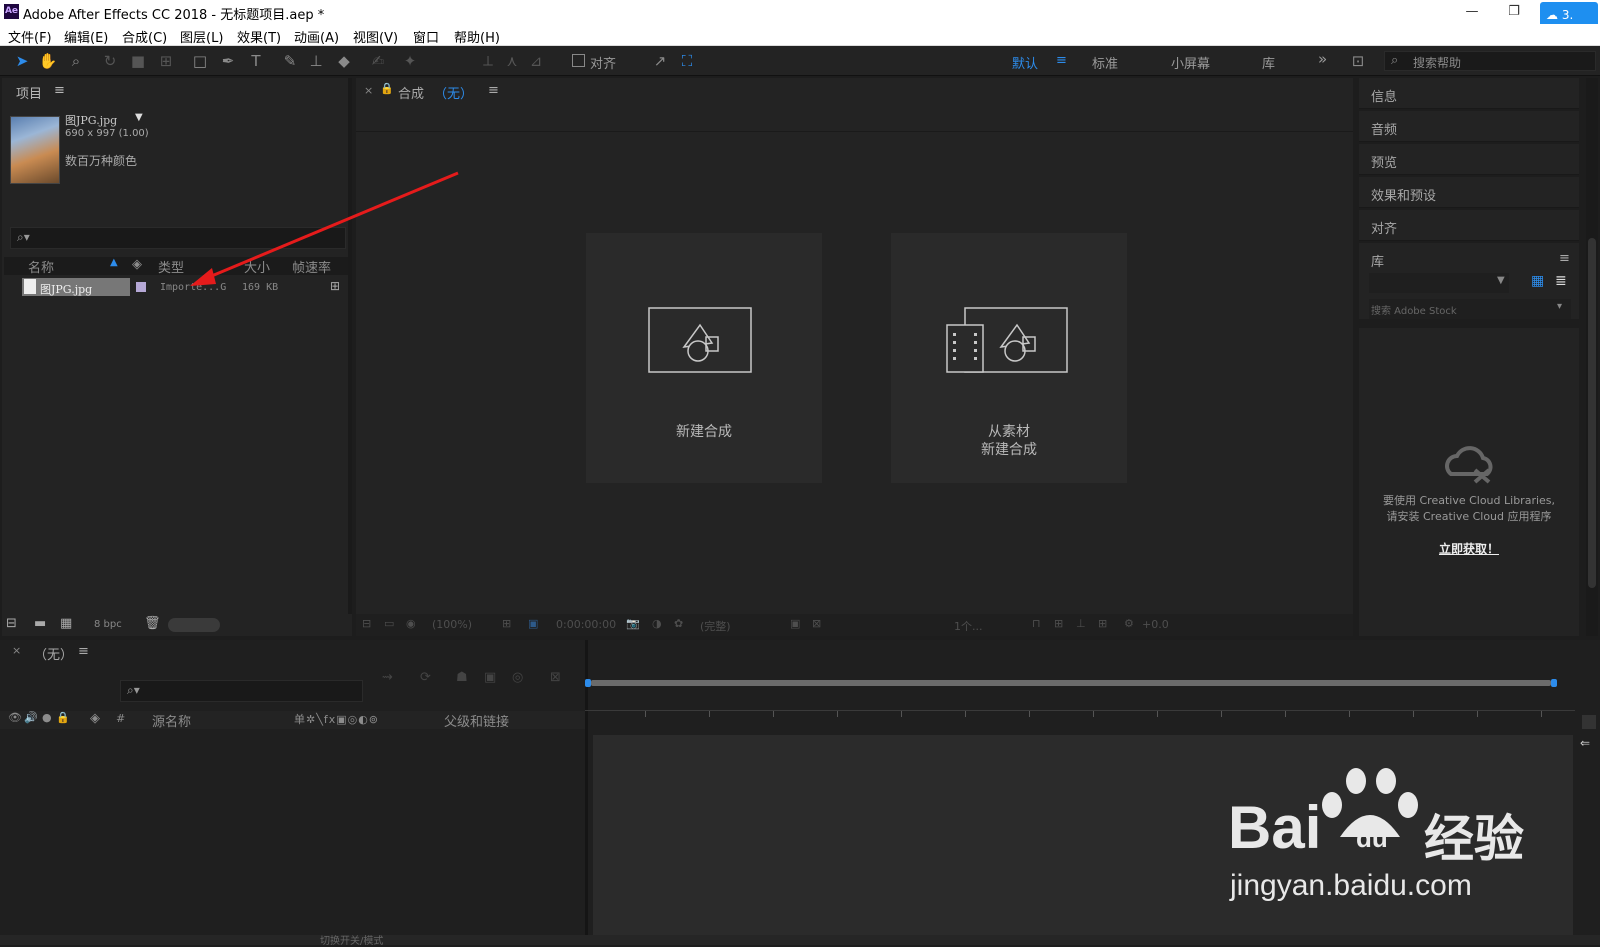 Image resolution: width=1600 pixels, height=947 pixels. Describe the element at coordinates (490, 677) in the screenshot. I see `frame-blending-icon: ▣` at that location.